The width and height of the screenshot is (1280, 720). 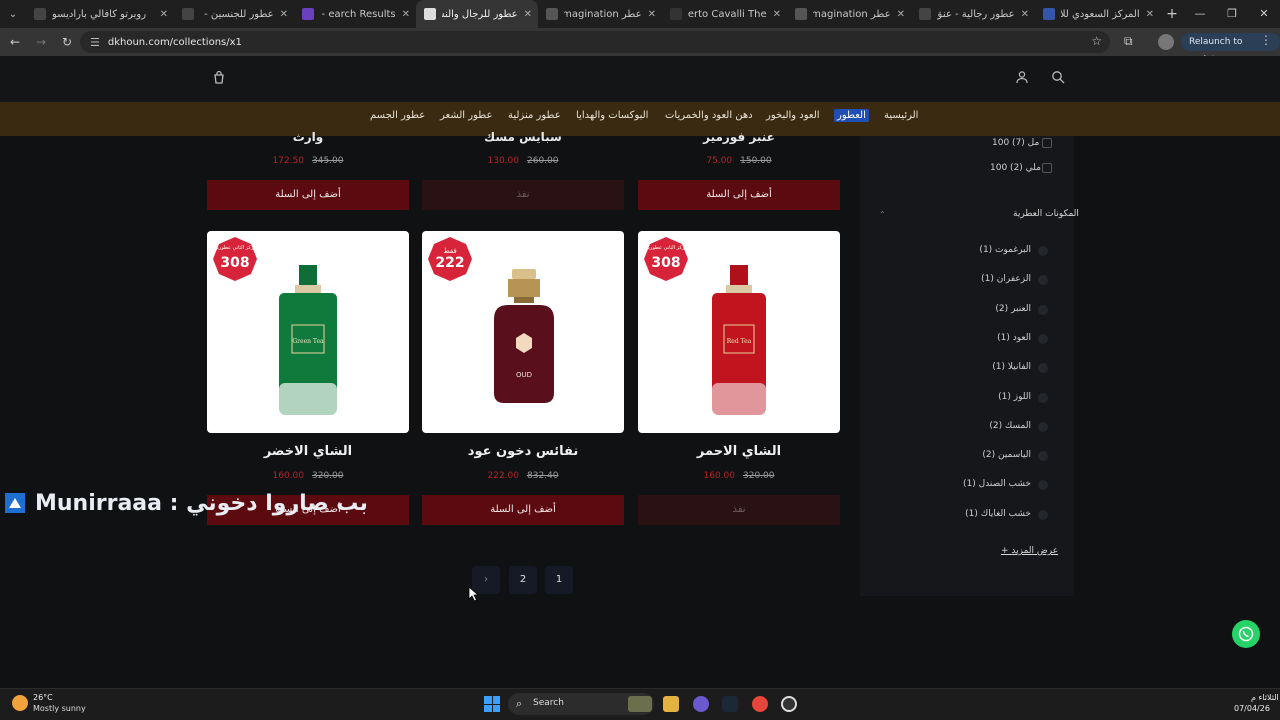 What do you see at coordinates (1014, 338) in the screenshot?
I see `ingredient-filter-label: العود (1)` at bounding box center [1014, 338].